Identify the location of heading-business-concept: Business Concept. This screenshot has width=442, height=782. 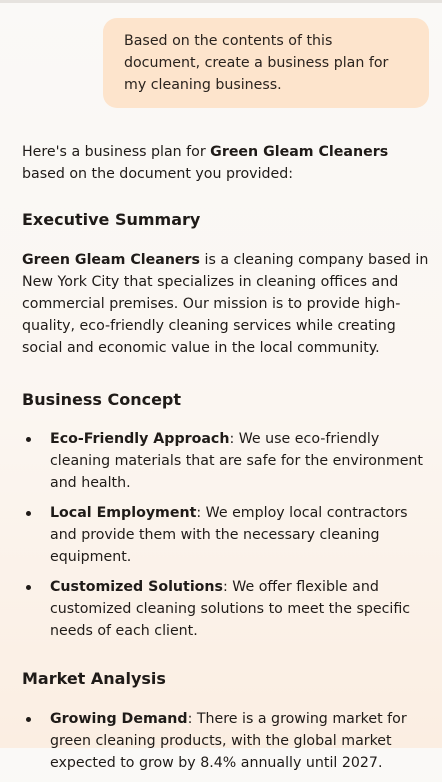
(102, 399).